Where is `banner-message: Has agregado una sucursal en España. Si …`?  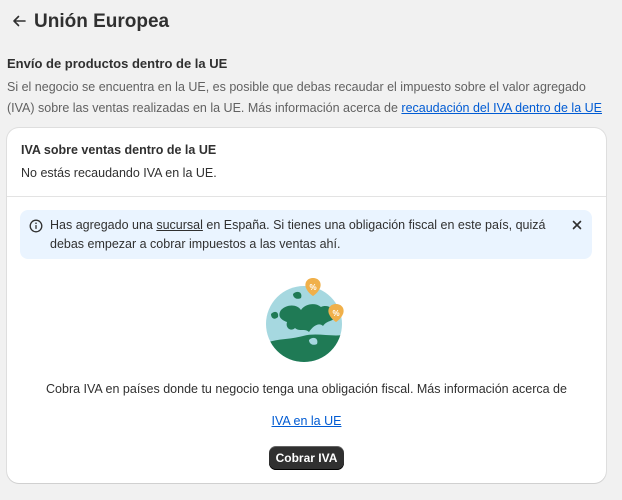 banner-message: Has agregado una sucursal en España. Si … is located at coordinates (305, 235).